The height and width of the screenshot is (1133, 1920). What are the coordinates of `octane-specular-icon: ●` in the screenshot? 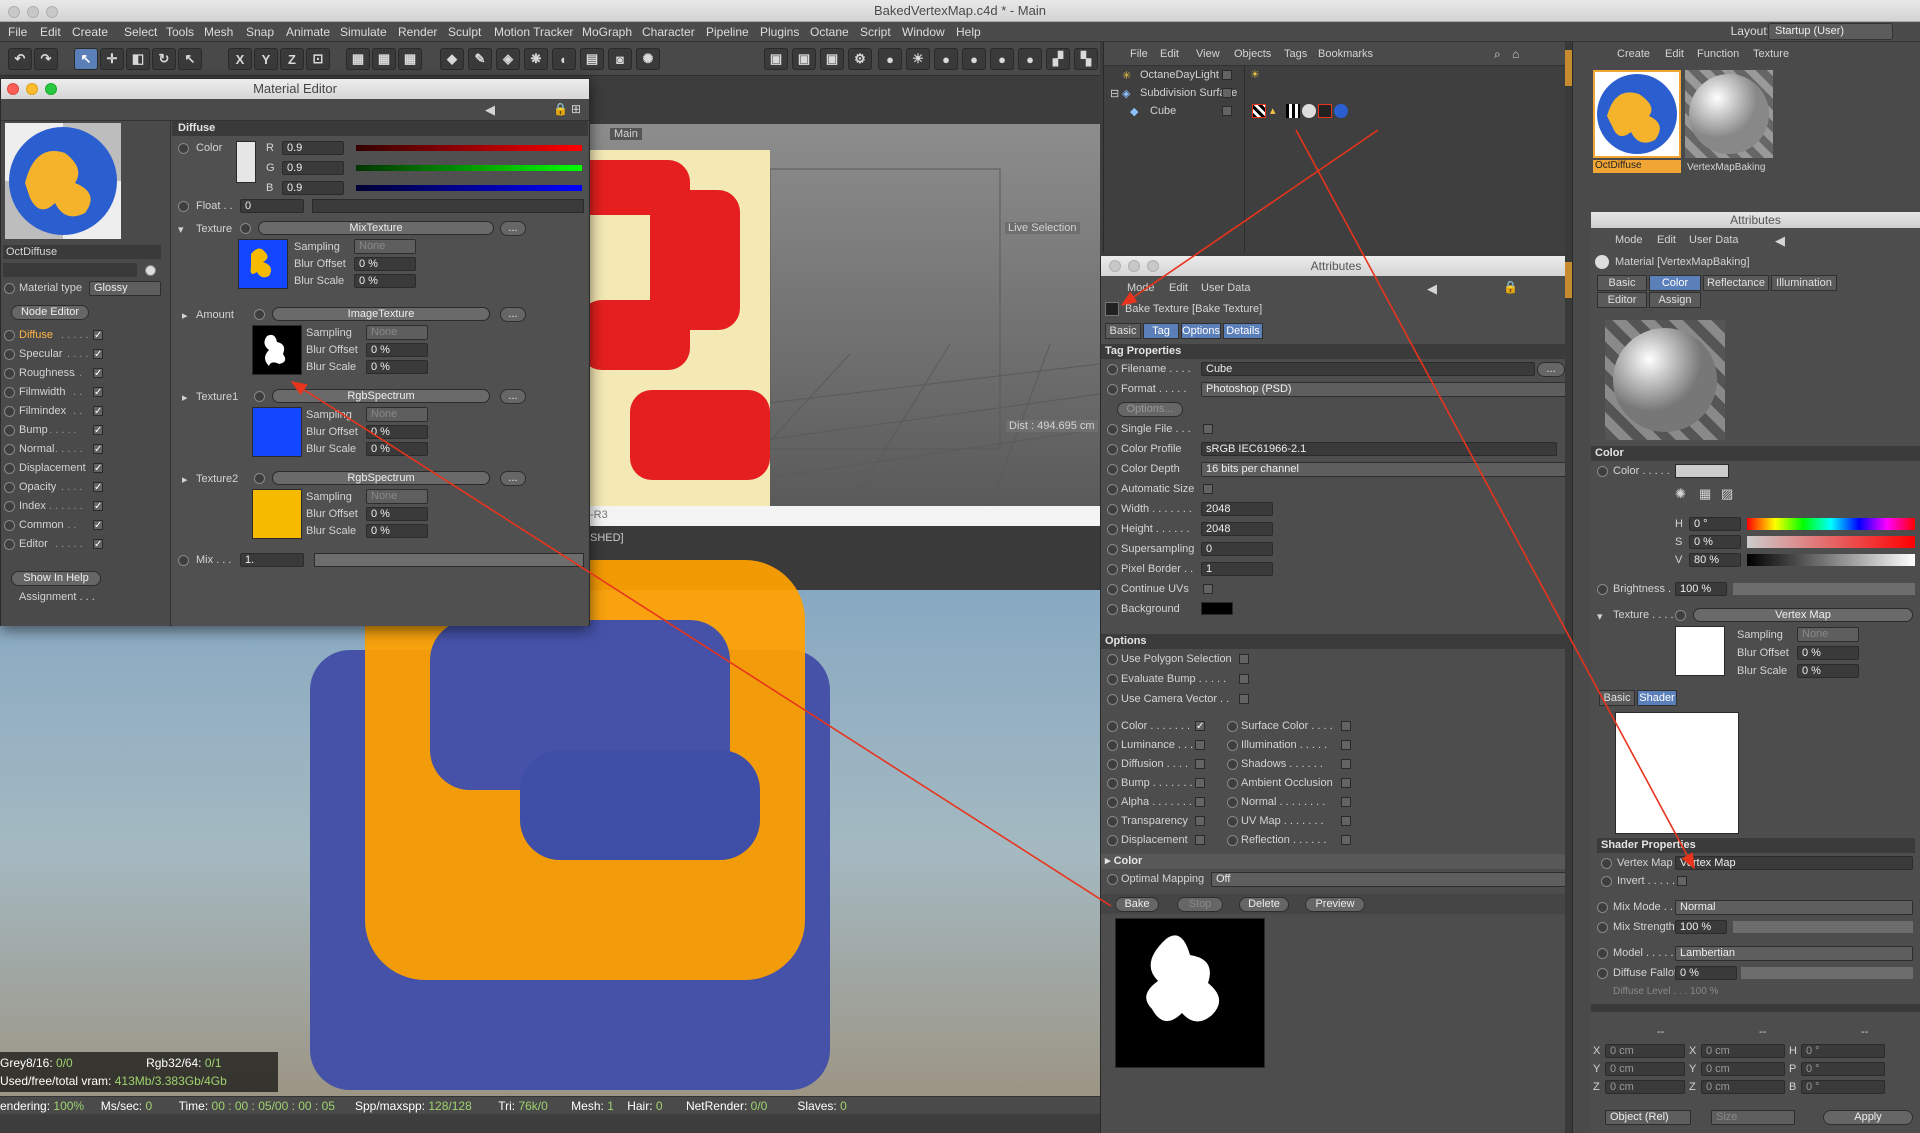 It's located at (1002, 59).